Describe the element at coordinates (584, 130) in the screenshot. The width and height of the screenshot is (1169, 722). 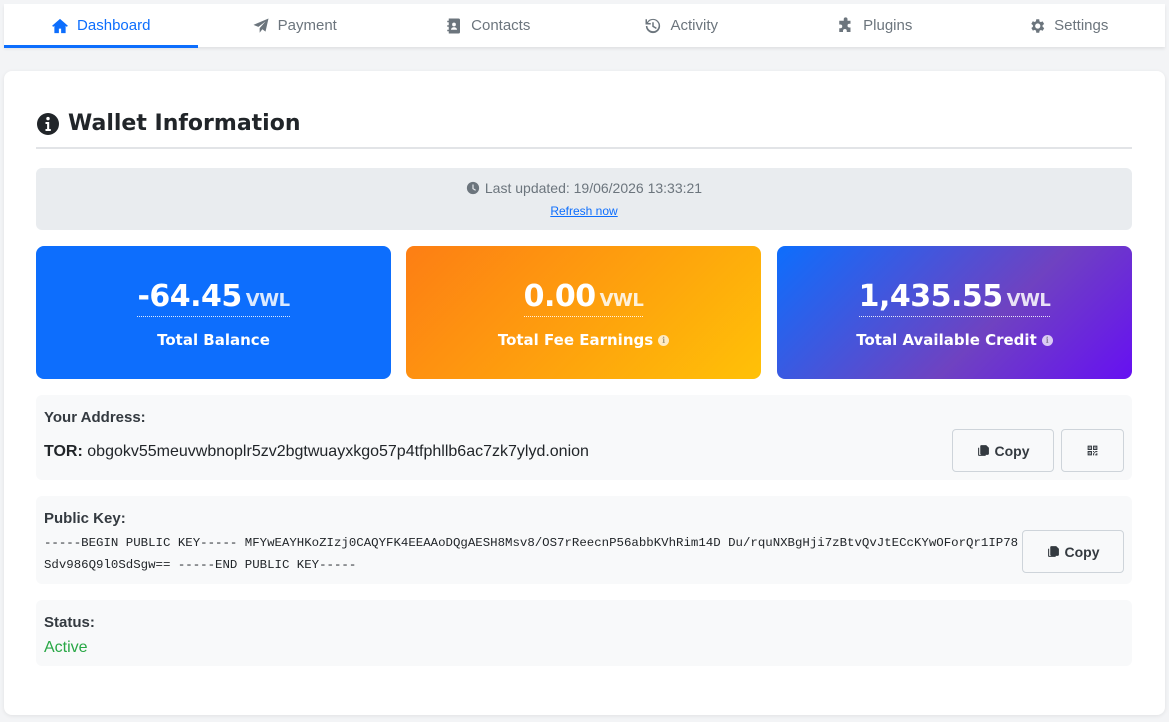
I see `page-title: Wallet Information` at that location.